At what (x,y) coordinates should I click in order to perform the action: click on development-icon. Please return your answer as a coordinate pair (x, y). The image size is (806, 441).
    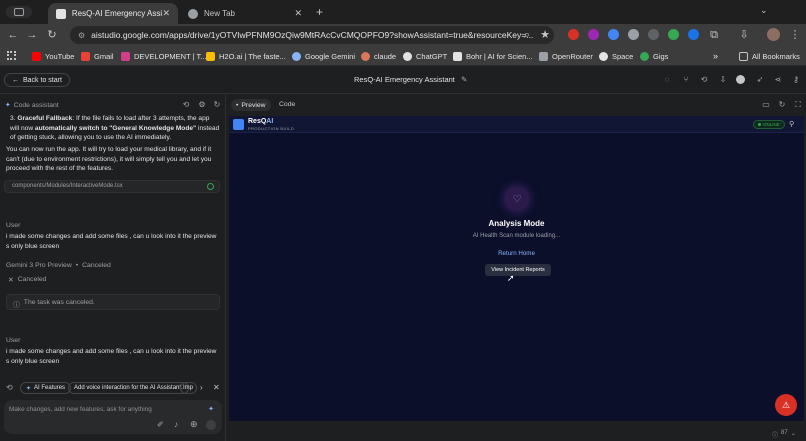
    Looking at the image, I should click on (125, 56).